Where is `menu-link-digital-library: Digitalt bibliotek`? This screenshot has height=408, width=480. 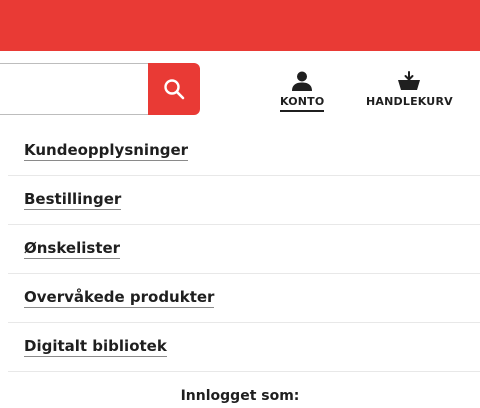 menu-link-digital-library: Digitalt bibliotek is located at coordinates (95, 347).